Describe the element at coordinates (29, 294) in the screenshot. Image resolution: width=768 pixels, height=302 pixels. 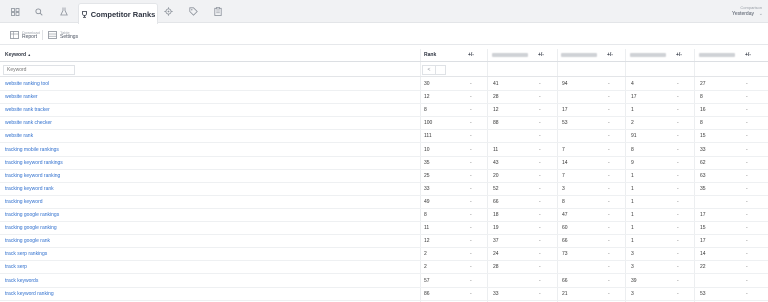
I see `keyword-link: track keyword ranking` at that location.